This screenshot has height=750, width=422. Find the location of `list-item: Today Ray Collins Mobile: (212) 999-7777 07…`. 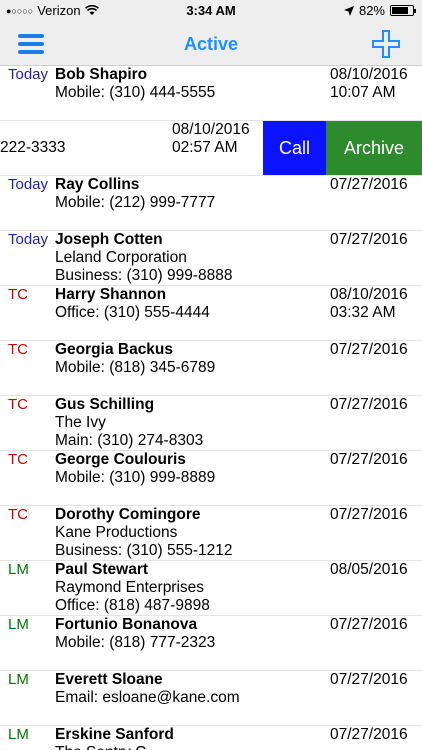

list-item: Today Ray Collins Mobile: (212) 999-7777 07… is located at coordinates (211, 203).